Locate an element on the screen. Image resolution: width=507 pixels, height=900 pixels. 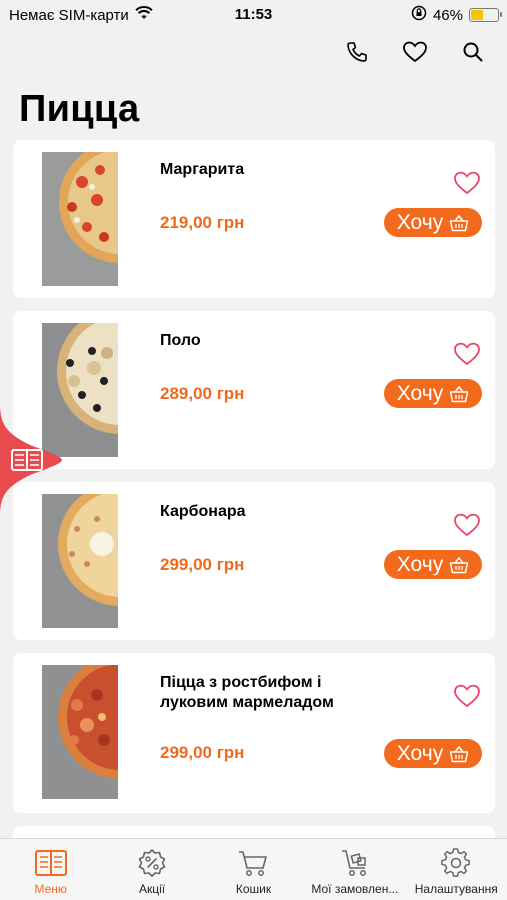
status-right: 46% is located at coordinates (456, 15).